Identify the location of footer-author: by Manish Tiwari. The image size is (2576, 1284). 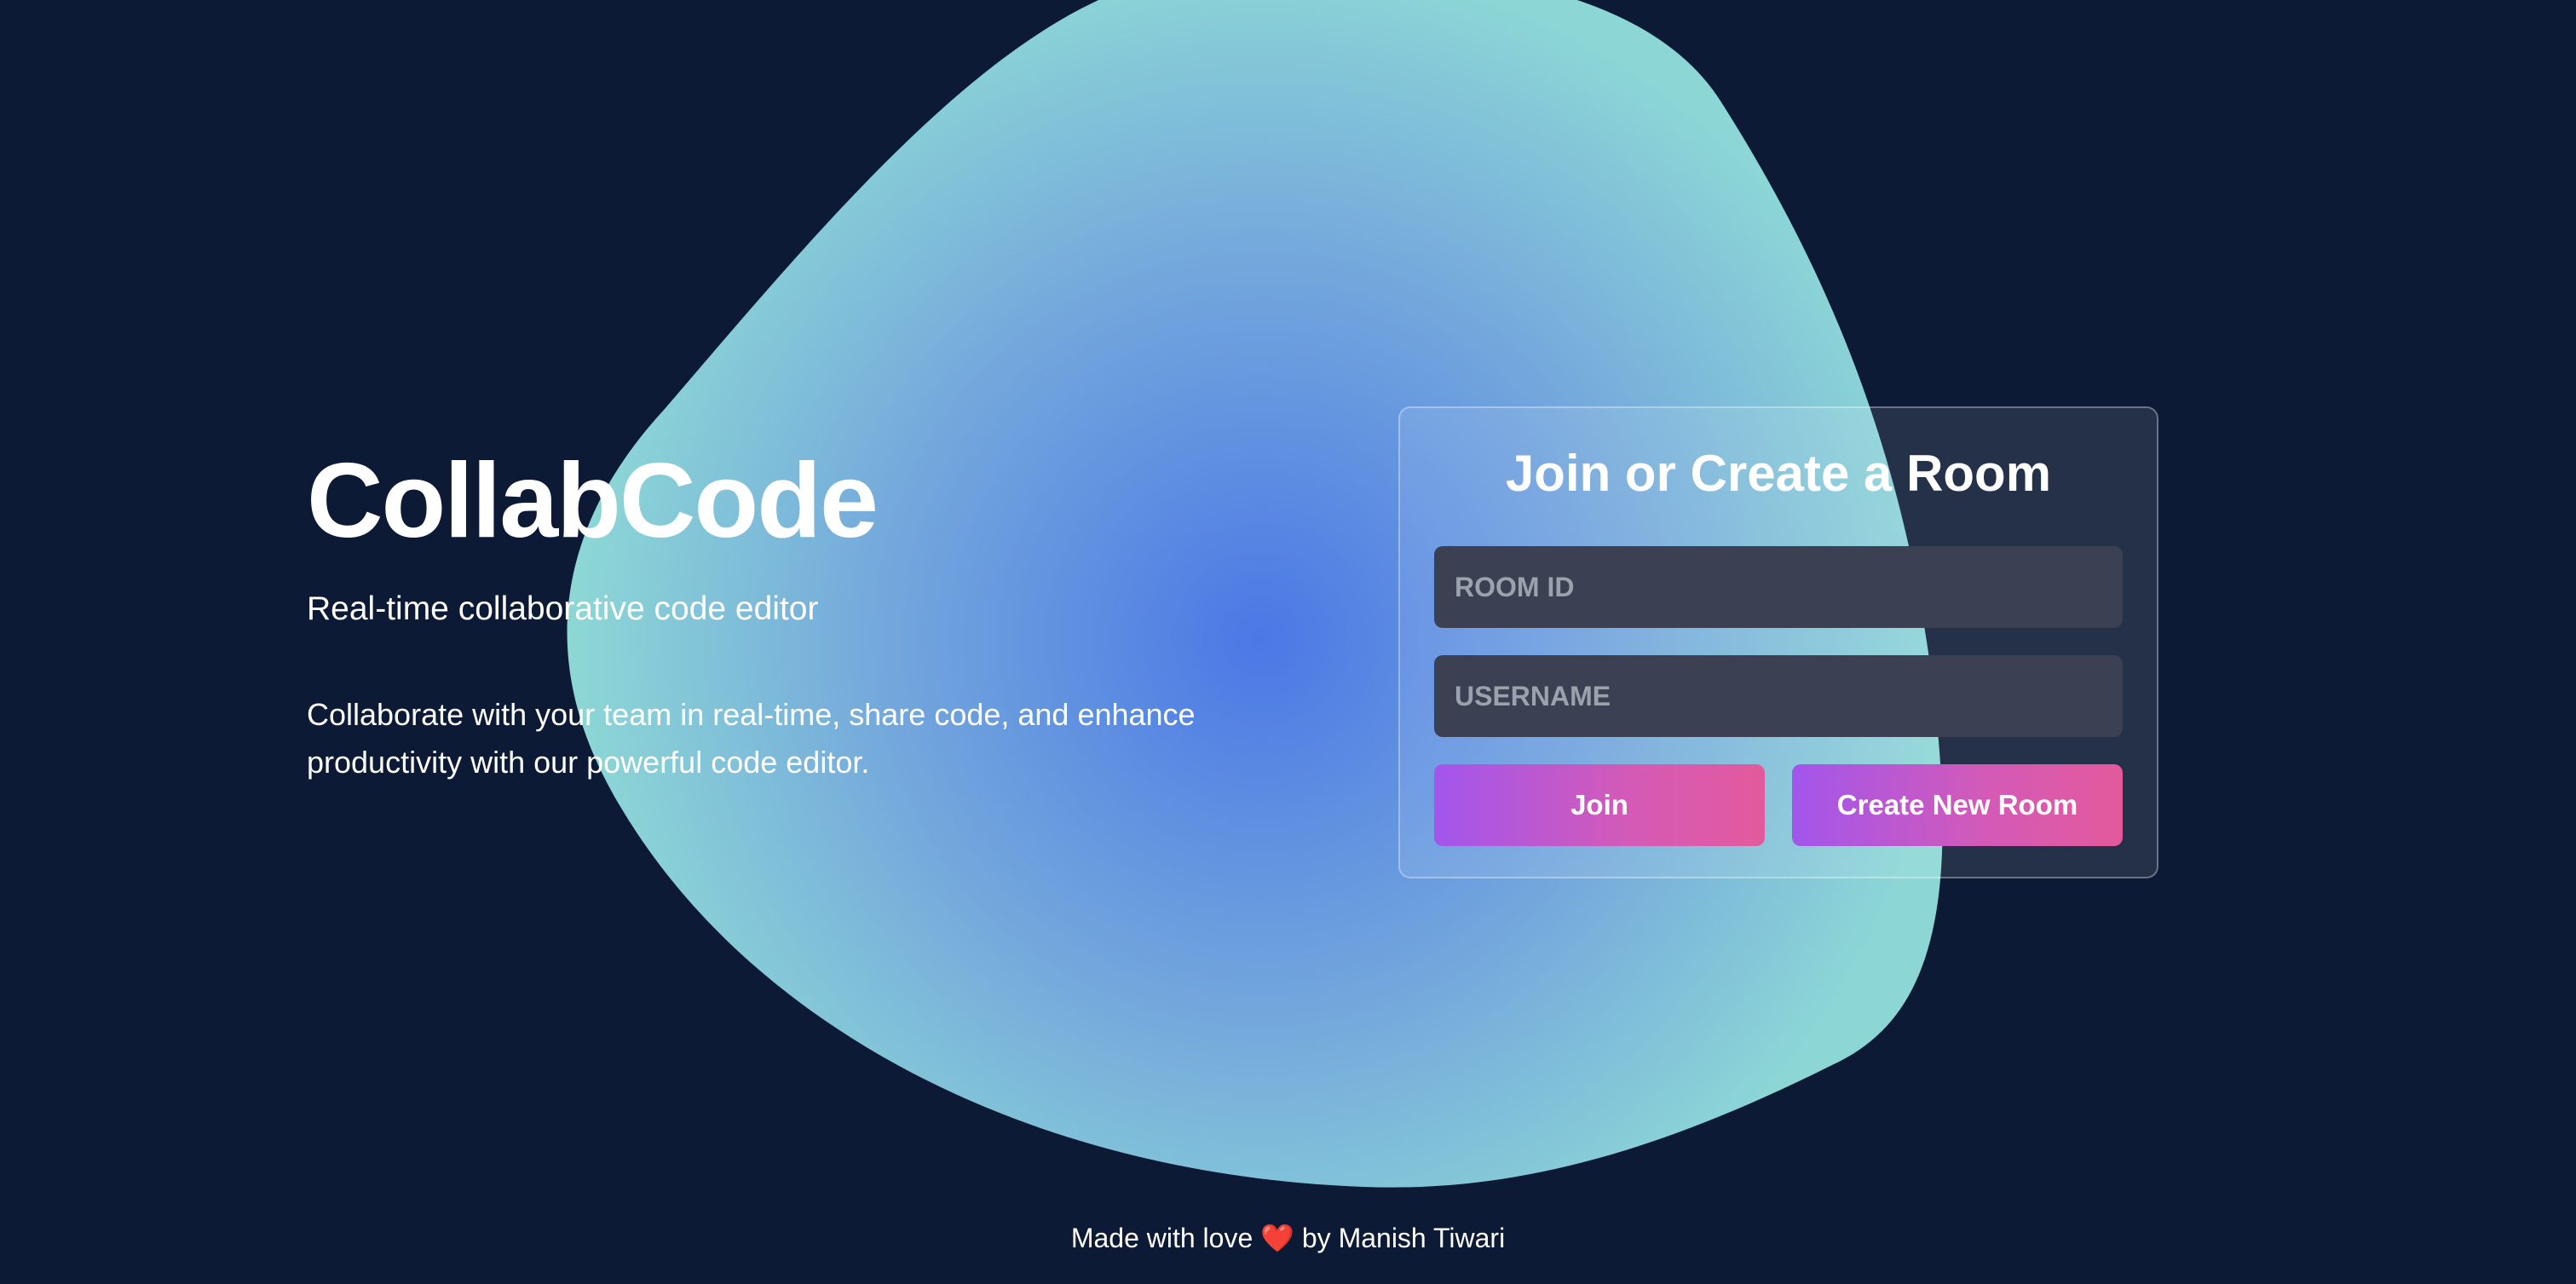
(1403, 1238).